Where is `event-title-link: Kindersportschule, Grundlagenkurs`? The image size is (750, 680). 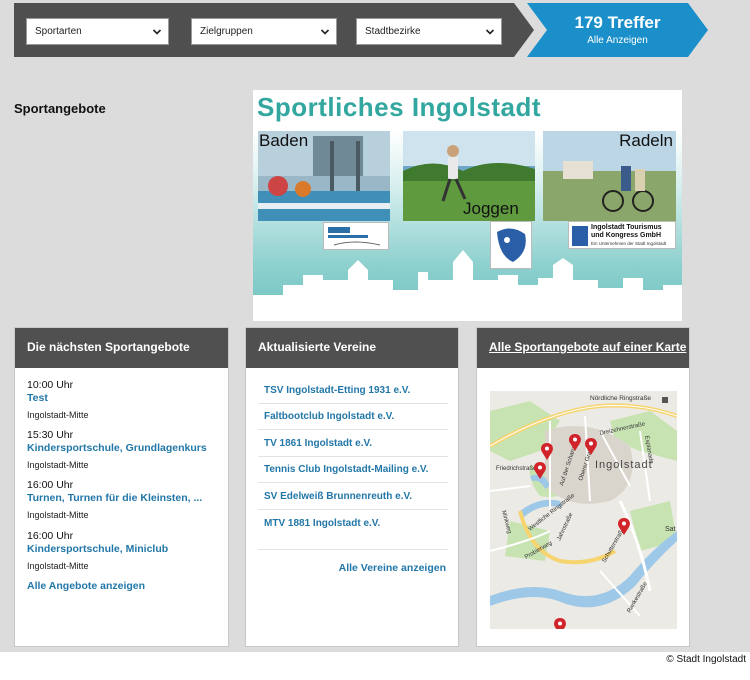
event-title-link: Kindersportschule, Grundlagenkurs is located at coordinates (117, 449).